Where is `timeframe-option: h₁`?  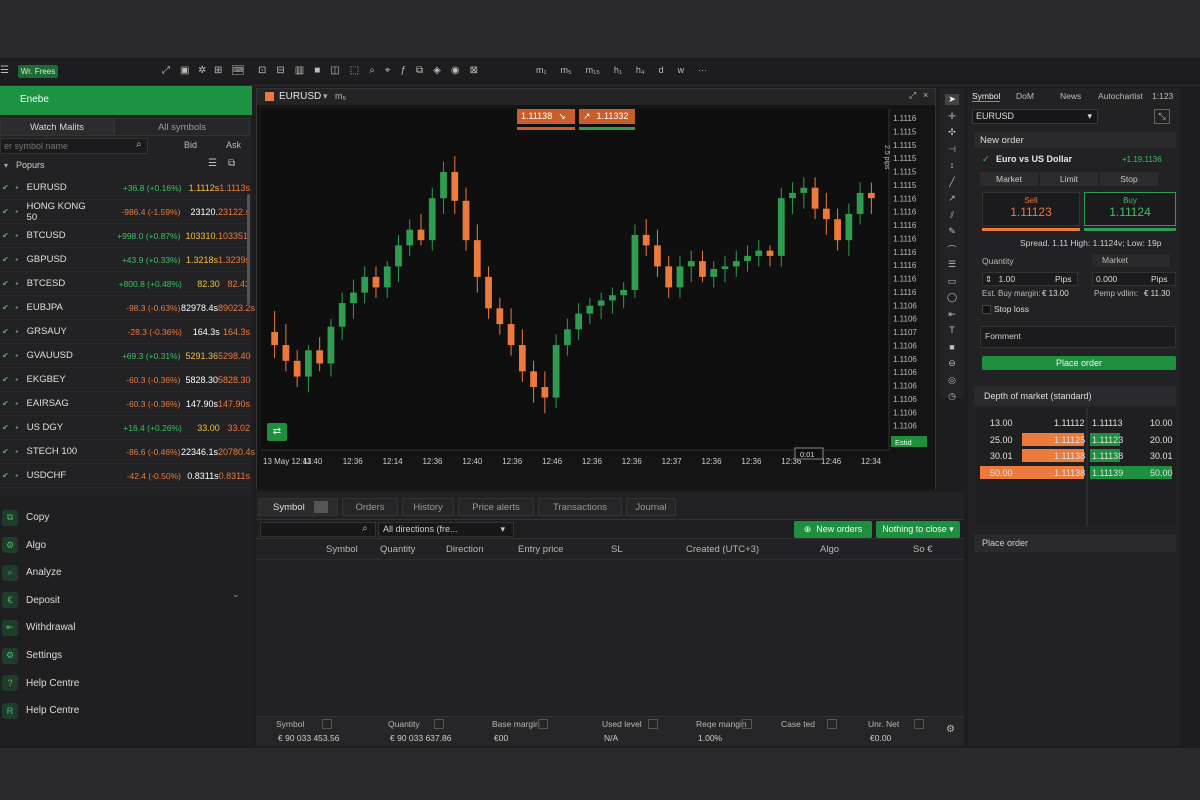
timeframe-option: h₁ is located at coordinates (618, 70).